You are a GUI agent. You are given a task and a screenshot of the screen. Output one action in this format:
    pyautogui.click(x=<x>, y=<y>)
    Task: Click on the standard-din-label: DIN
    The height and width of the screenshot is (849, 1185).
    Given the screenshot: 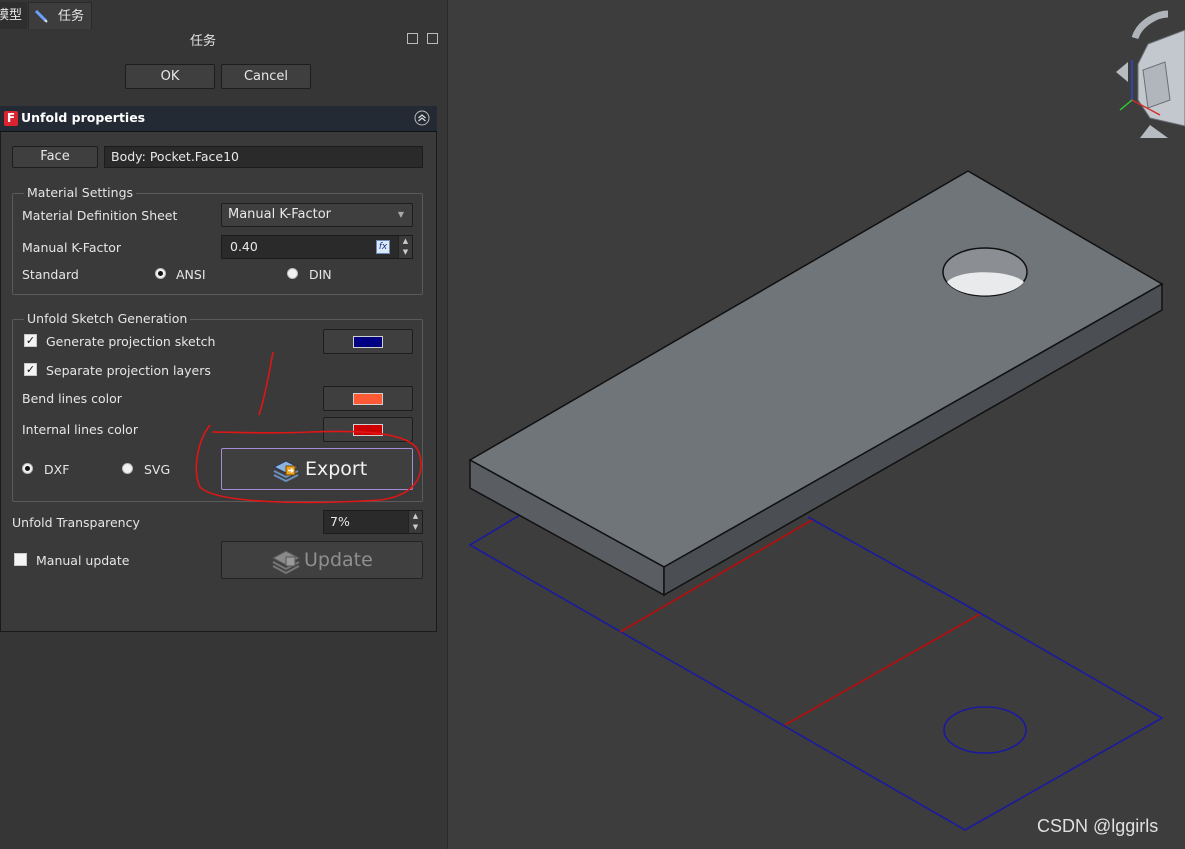 What is the action you would take?
    pyautogui.click(x=320, y=274)
    